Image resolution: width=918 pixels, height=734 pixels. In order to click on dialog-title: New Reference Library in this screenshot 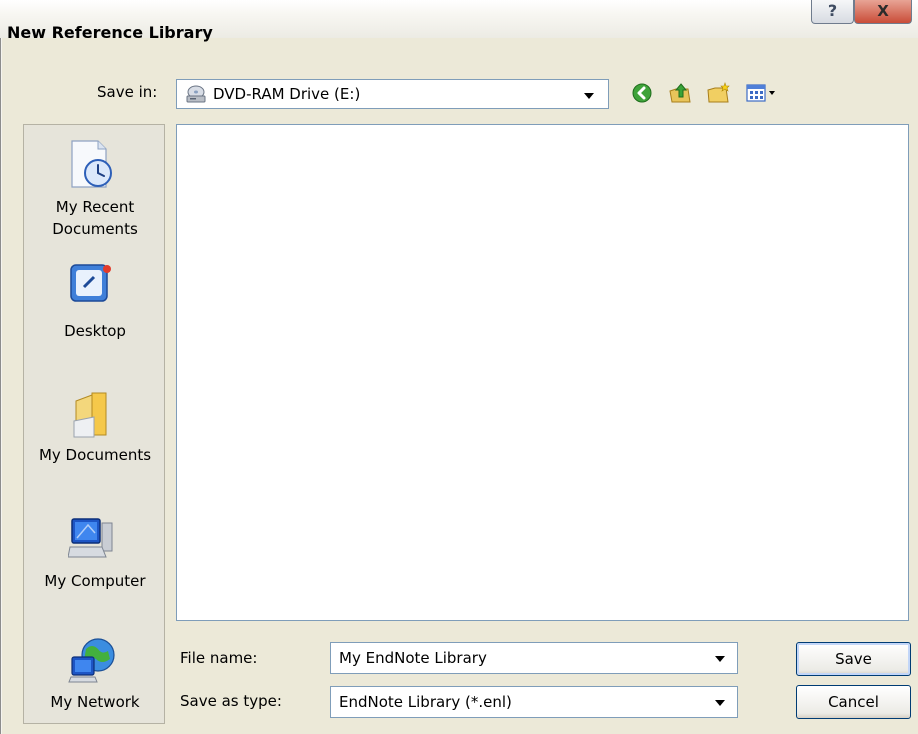, I will do `click(110, 32)`.